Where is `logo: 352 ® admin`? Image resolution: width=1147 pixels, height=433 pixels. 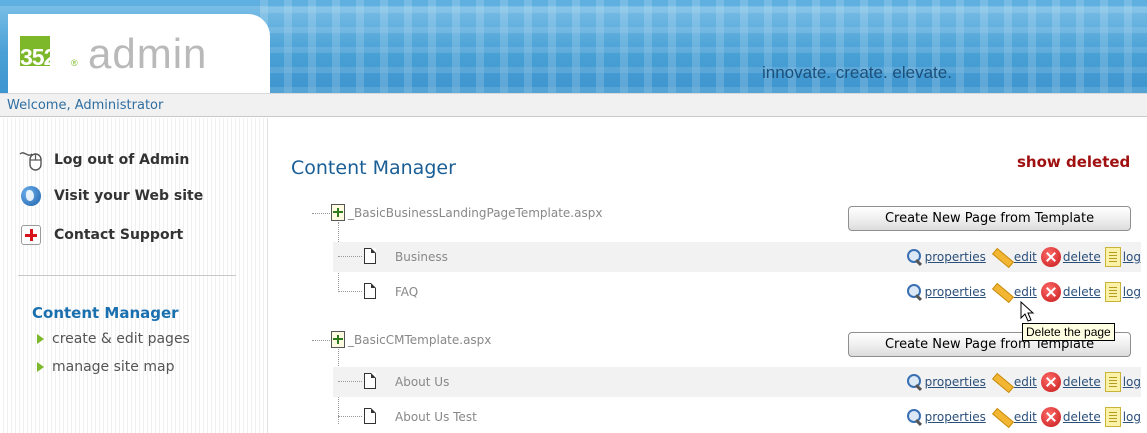 logo: 352 ® admin is located at coordinates (139, 53).